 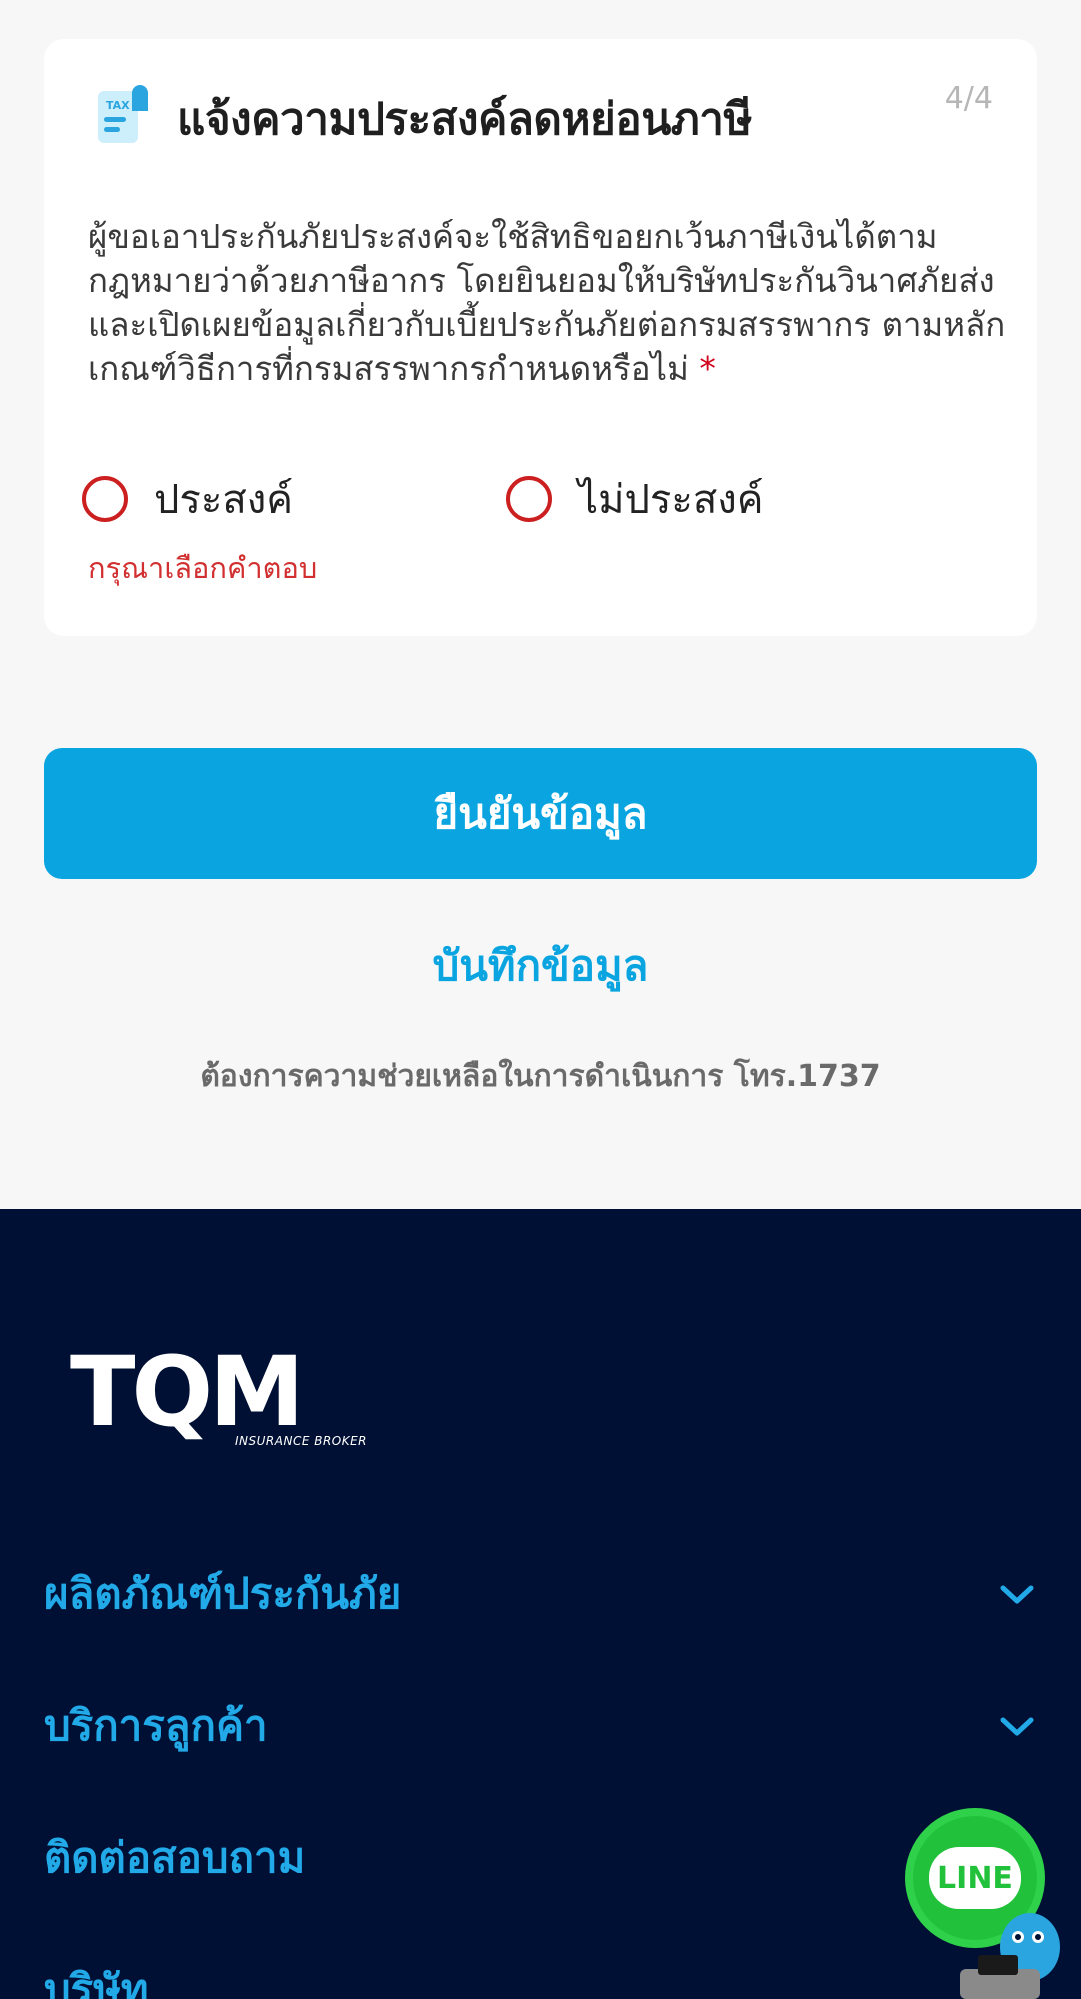 I want to click on tax-document-icon: TAX, so click(x=122, y=116).